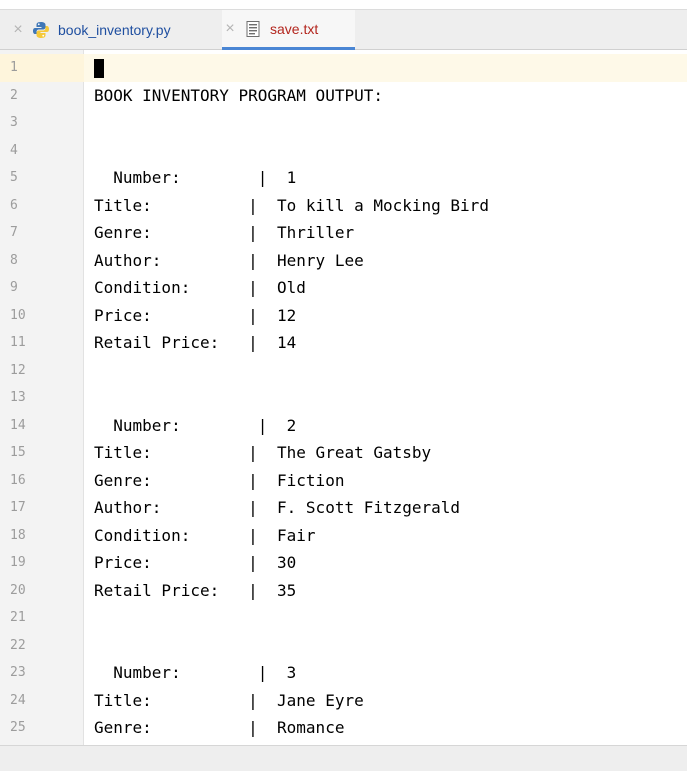 This screenshot has width=687, height=771. I want to click on python-file-icon, so click(41, 30).